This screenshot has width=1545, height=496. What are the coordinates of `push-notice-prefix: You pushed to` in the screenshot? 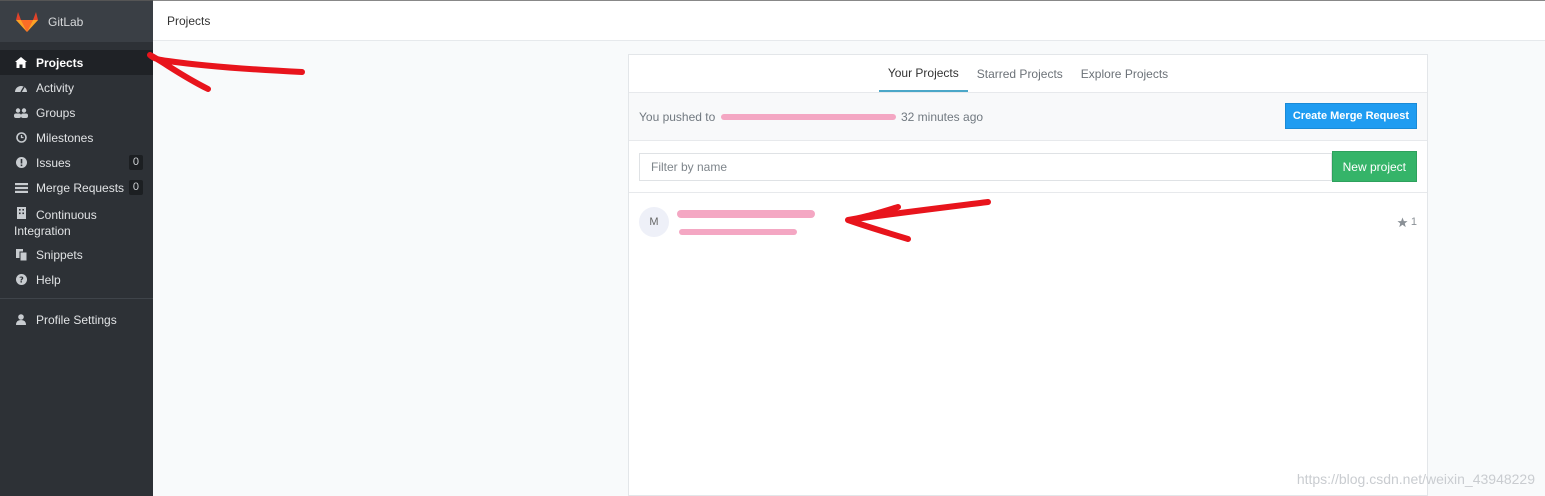 It's located at (677, 116).